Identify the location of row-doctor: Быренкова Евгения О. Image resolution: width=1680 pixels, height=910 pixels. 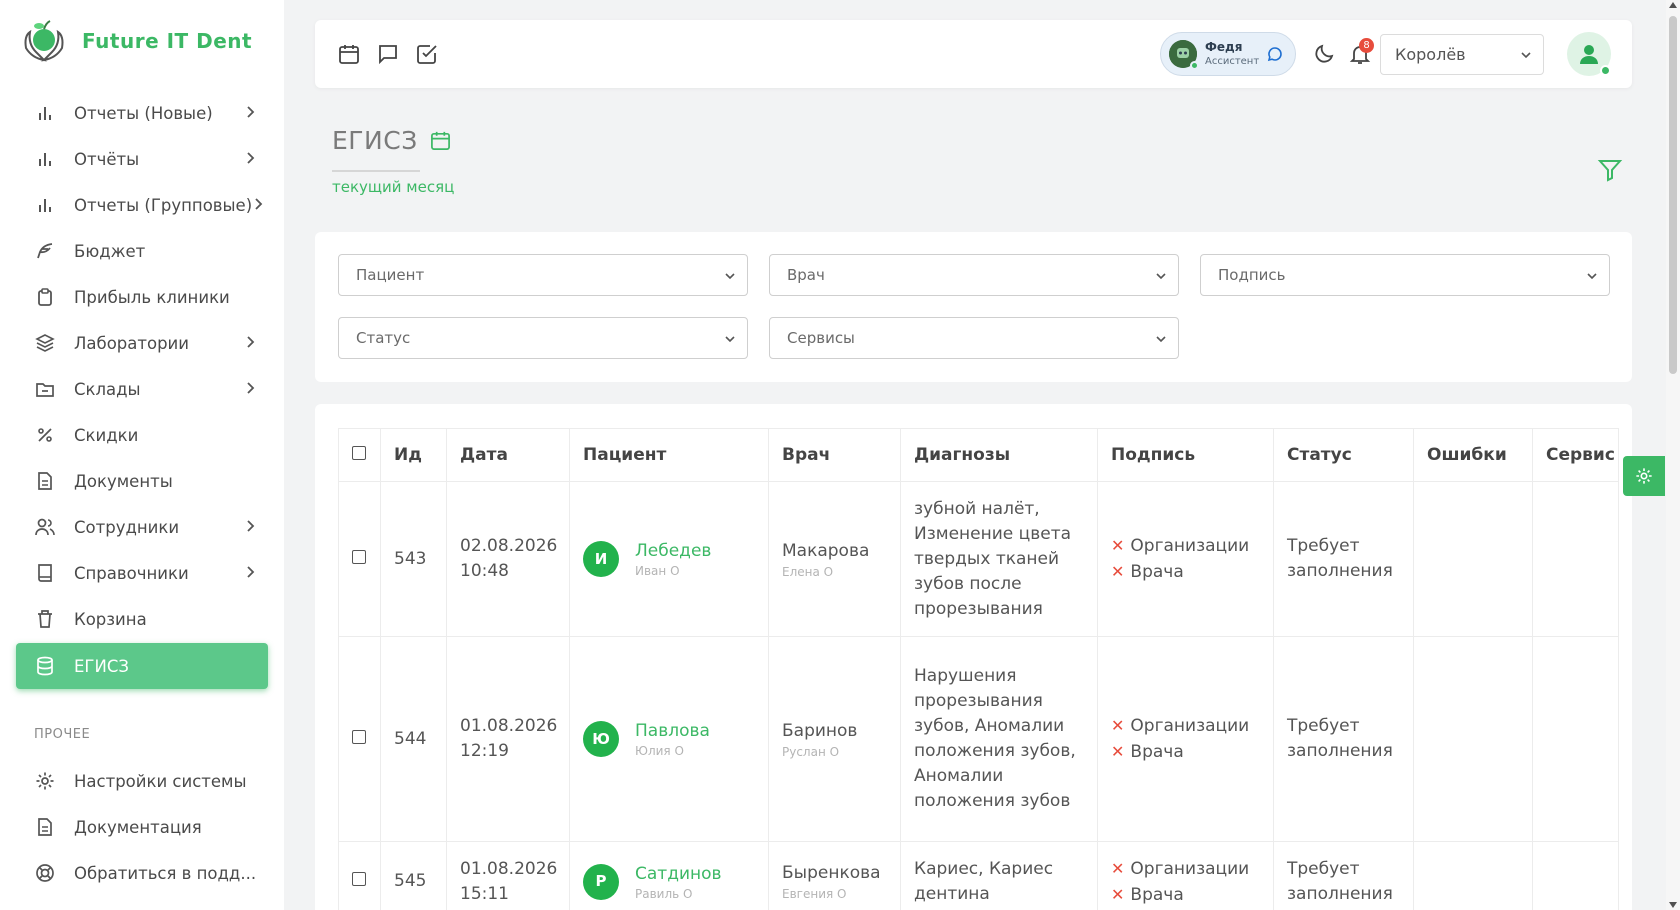
(834, 875).